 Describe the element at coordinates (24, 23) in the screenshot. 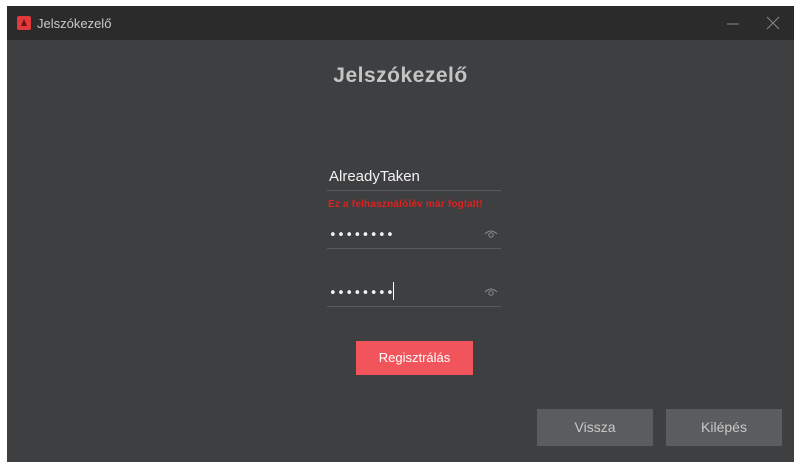

I see `app-logo-icon` at that location.